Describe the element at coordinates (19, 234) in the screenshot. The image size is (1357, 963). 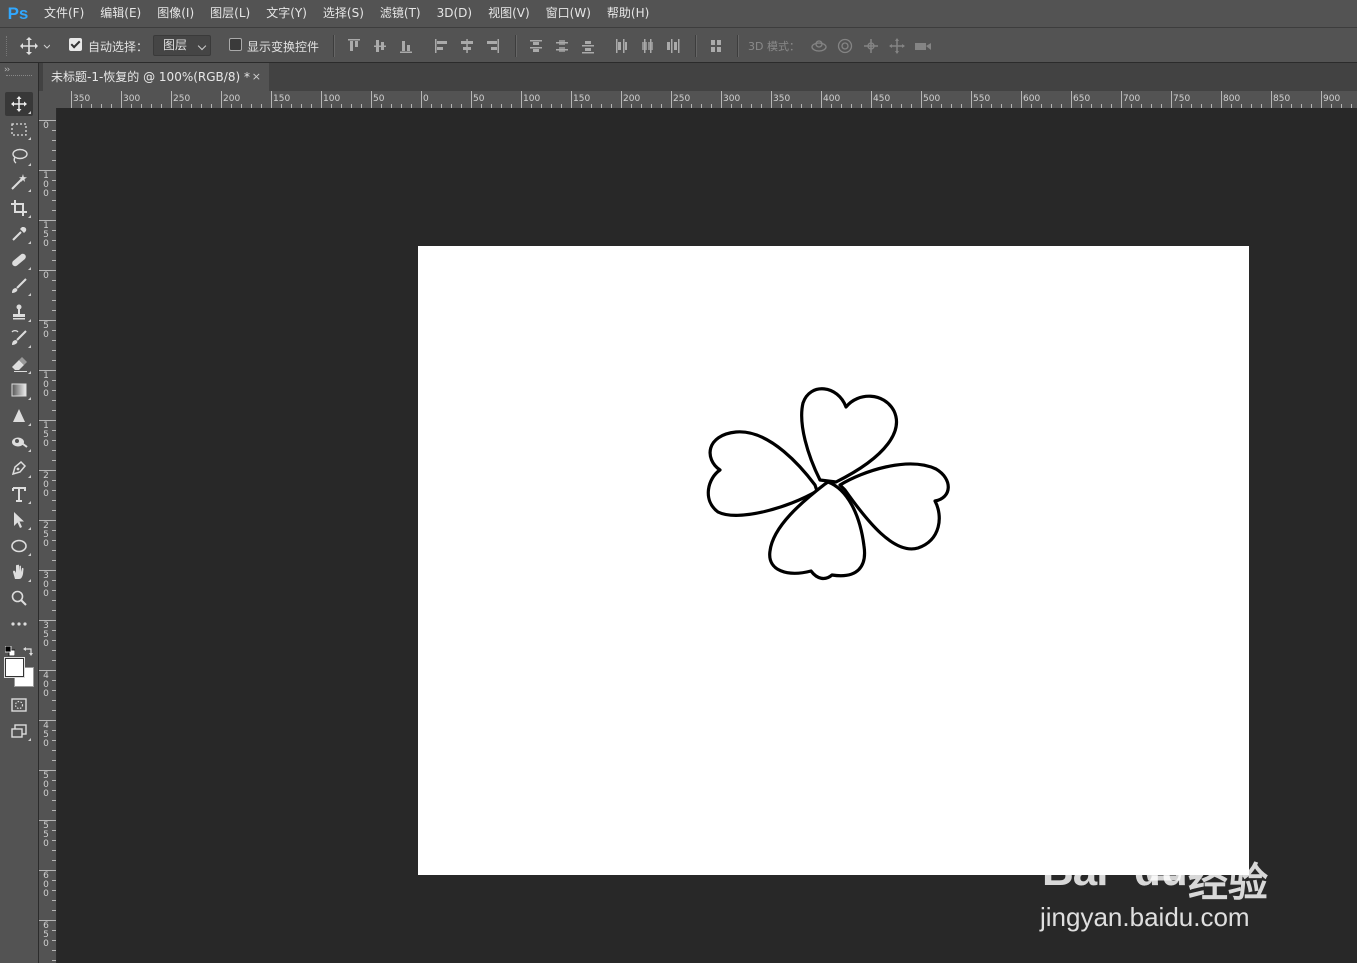
I see `eyedropper-tool-button` at that location.